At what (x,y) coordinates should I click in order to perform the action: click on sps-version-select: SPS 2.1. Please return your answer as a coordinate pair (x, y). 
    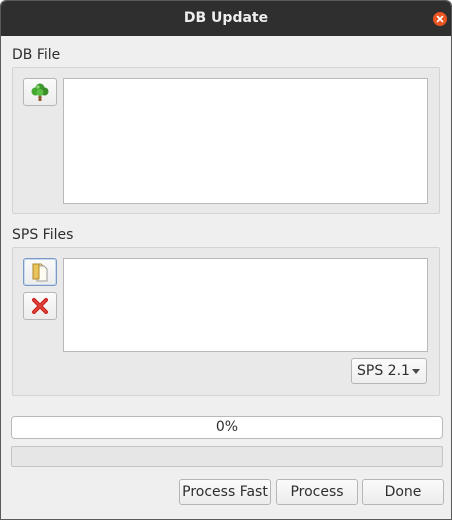
    Looking at the image, I should click on (389, 371).